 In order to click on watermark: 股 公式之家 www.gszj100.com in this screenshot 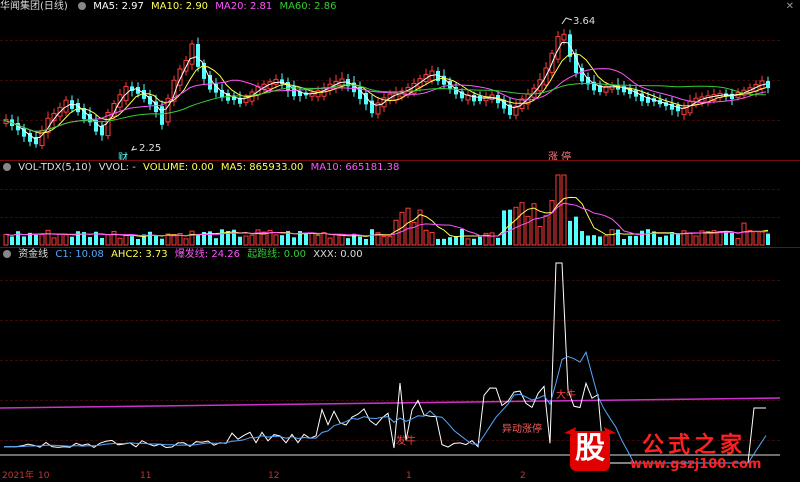, I will do `click(680, 450)`.